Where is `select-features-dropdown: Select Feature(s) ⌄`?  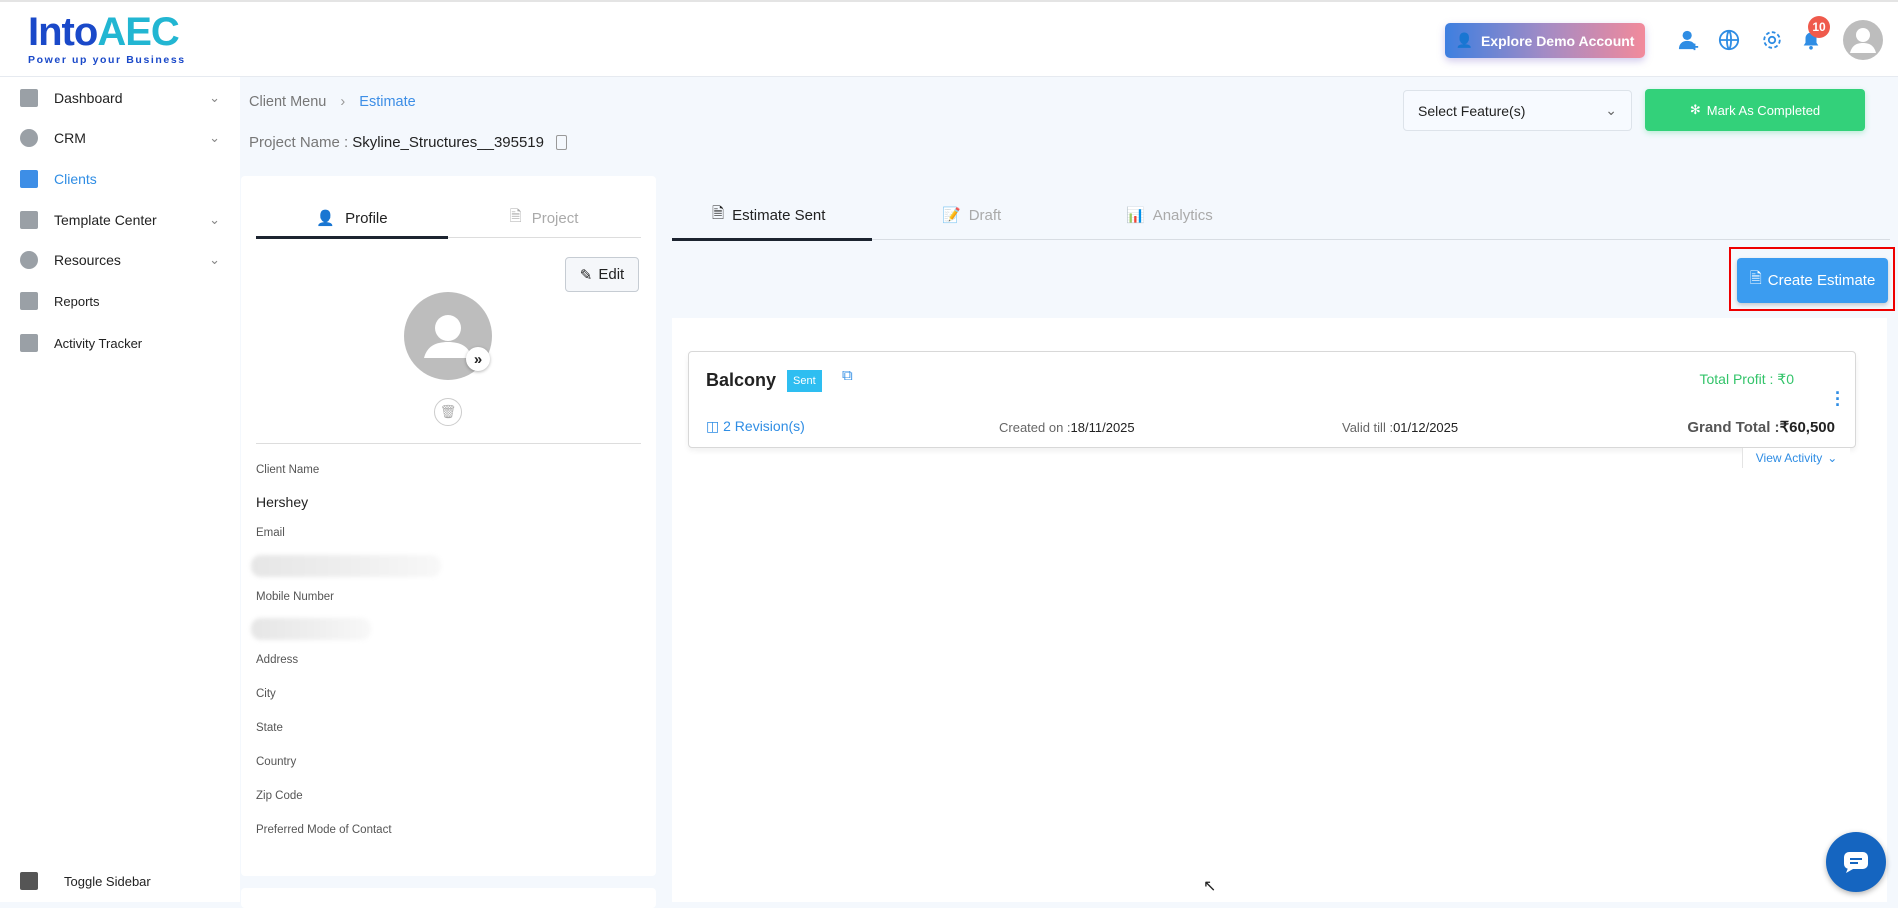
select-features-dropdown: Select Feature(s) ⌄ is located at coordinates (1517, 110).